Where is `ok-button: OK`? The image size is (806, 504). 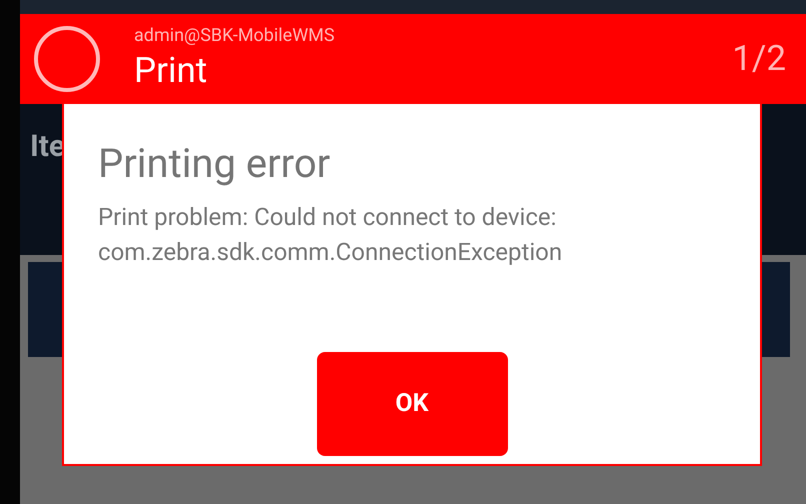 ok-button: OK is located at coordinates (412, 404).